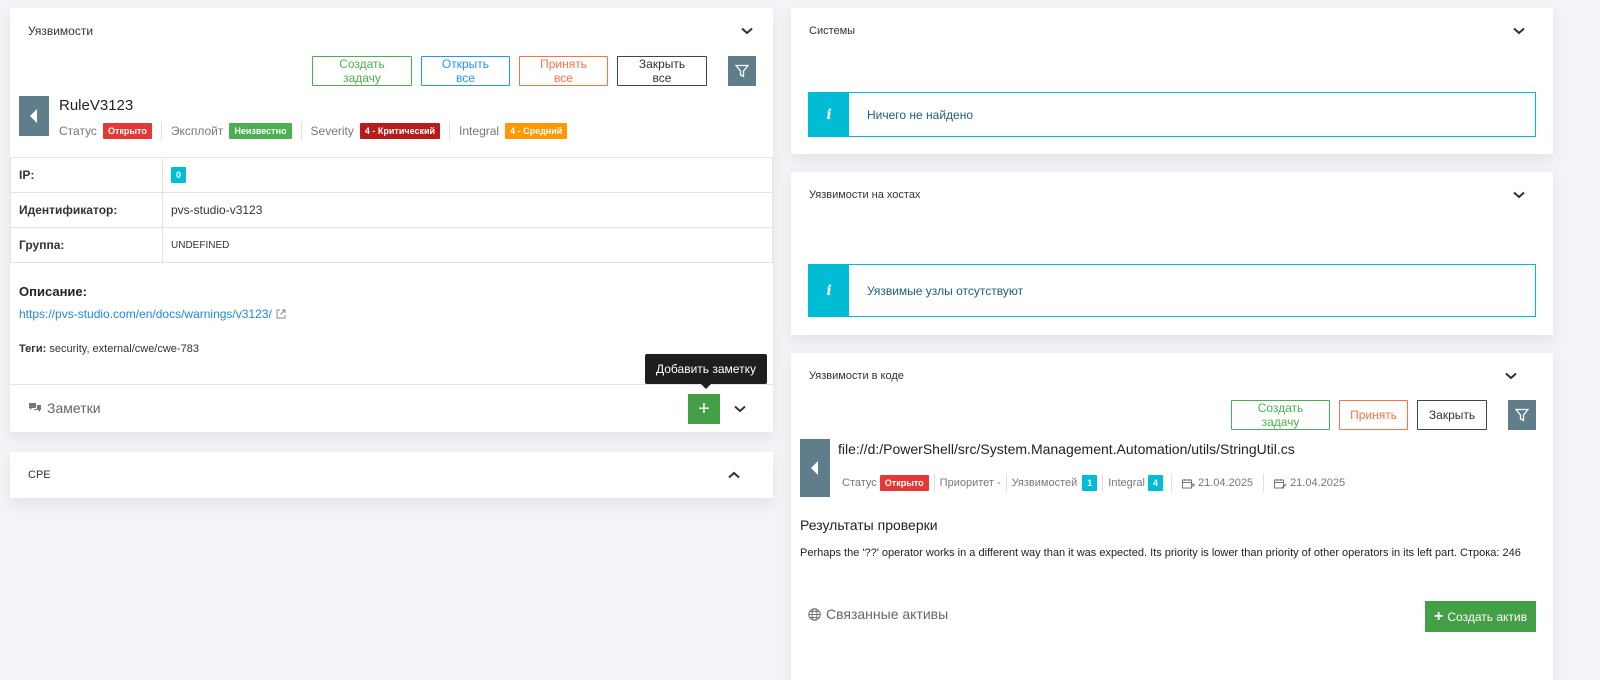 This screenshot has width=1600, height=680. What do you see at coordinates (1218, 483) in the screenshot?
I see `created-date-meta: 21.04.2025` at bounding box center [1218, 483].